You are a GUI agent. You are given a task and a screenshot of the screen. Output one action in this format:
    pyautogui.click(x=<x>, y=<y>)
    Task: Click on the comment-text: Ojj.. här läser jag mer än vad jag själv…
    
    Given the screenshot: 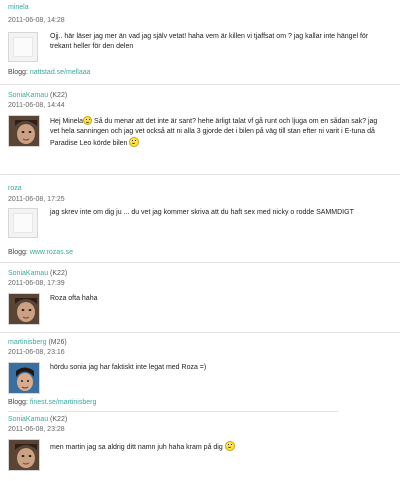 What is the action you would take?
    pyautogui.click(x=209, y=41)
    